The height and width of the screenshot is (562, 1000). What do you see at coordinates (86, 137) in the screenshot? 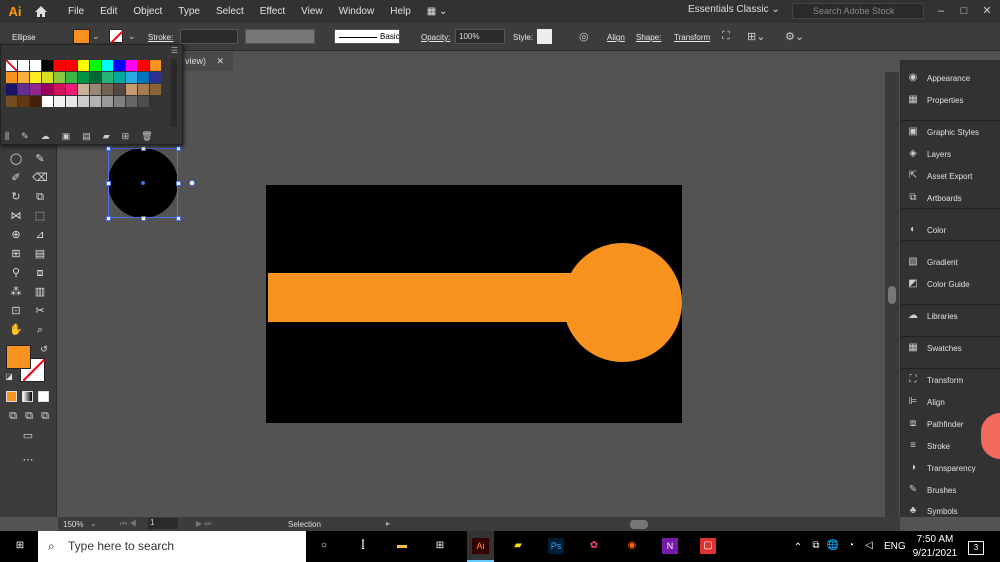
I see `list-view-icon: ▤` at bounding box center [86, 137].